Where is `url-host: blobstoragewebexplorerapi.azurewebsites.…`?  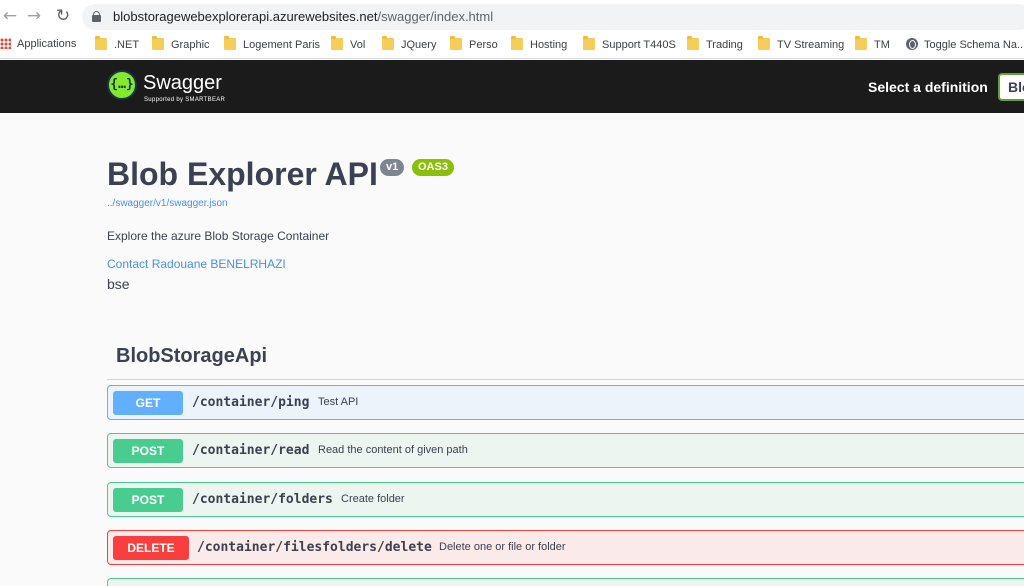
url-host: blobstoragewebexplorerapi.azurewebsites.… is located at coordinates (245, 16).